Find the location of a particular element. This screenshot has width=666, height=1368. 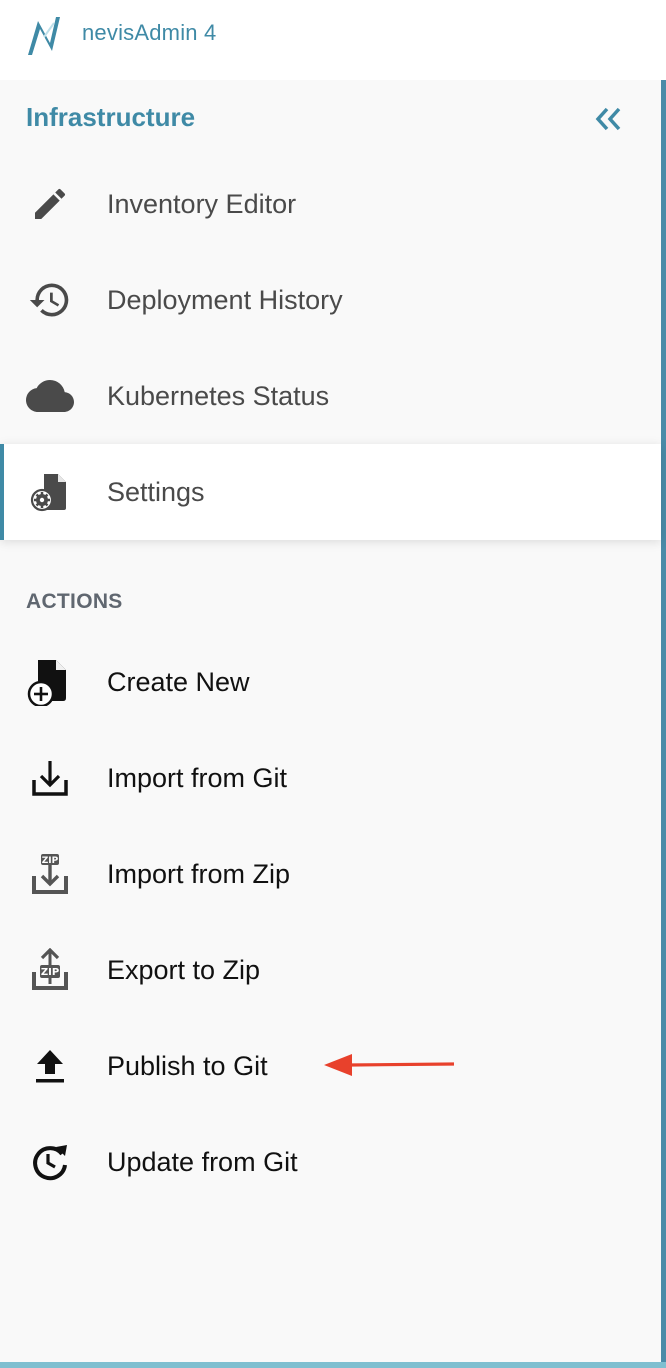

file-plus-icon is located at coordinates (50, 682).